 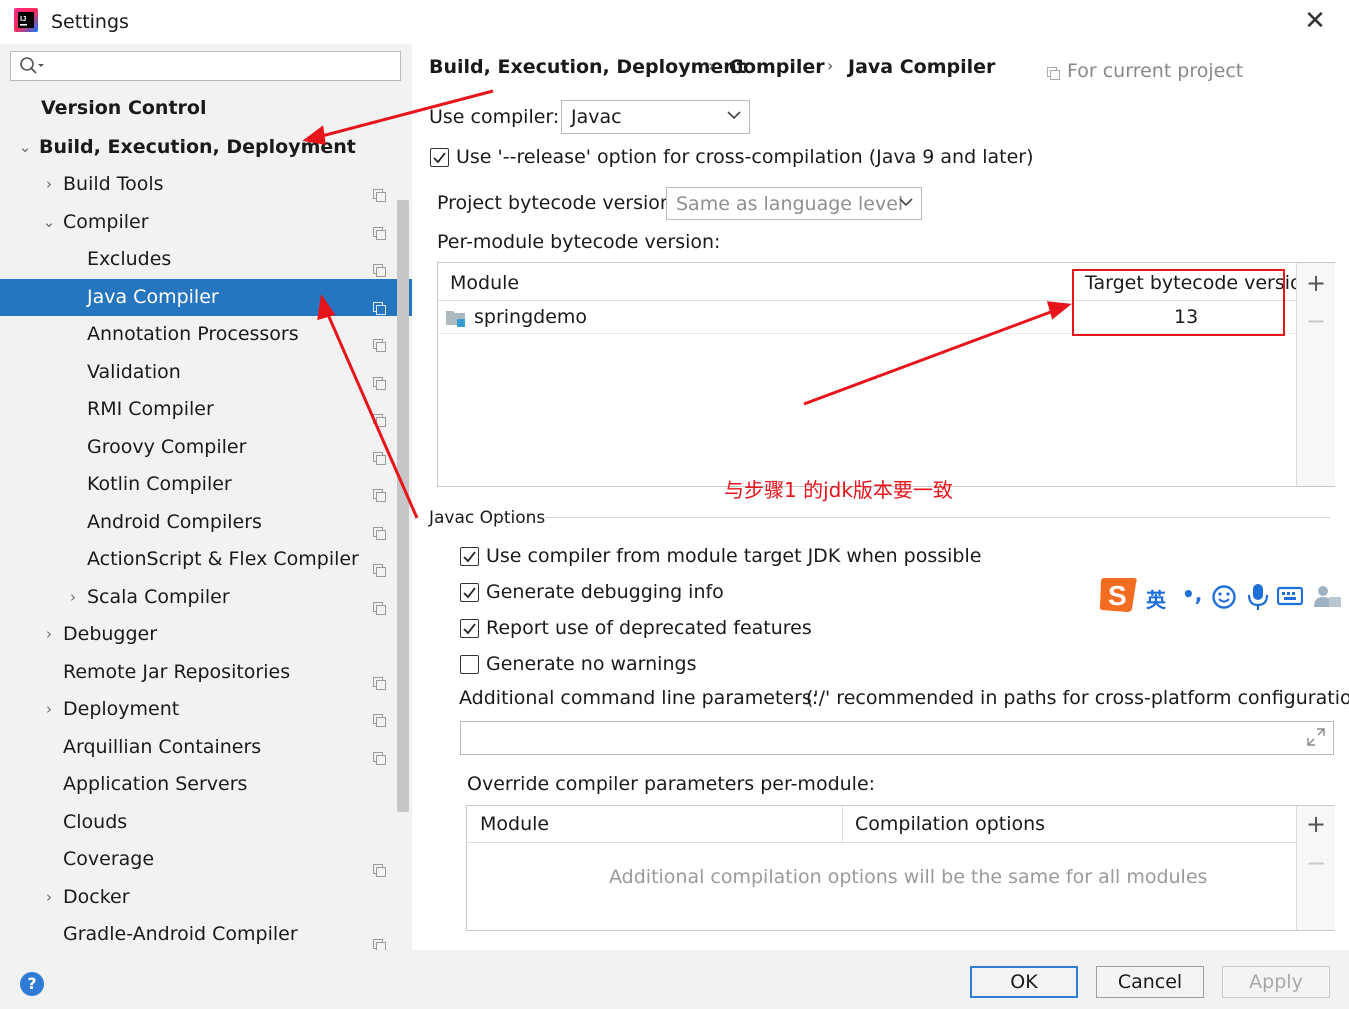 What do you see at coordinates (1150, 982) in the screenshot?
I see `cancel-button: Cancel` at bounding box center [1150, 982].